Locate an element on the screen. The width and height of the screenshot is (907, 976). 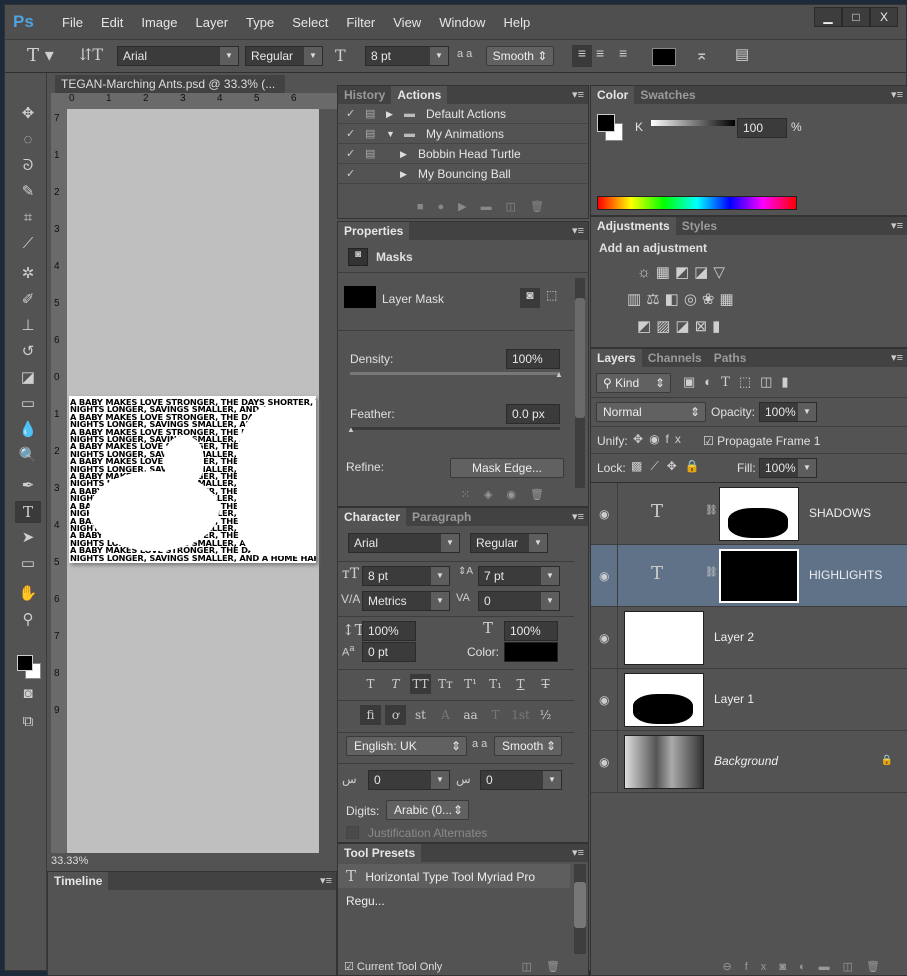
ordinals-button: 1st is located at coordinates (520, 715).